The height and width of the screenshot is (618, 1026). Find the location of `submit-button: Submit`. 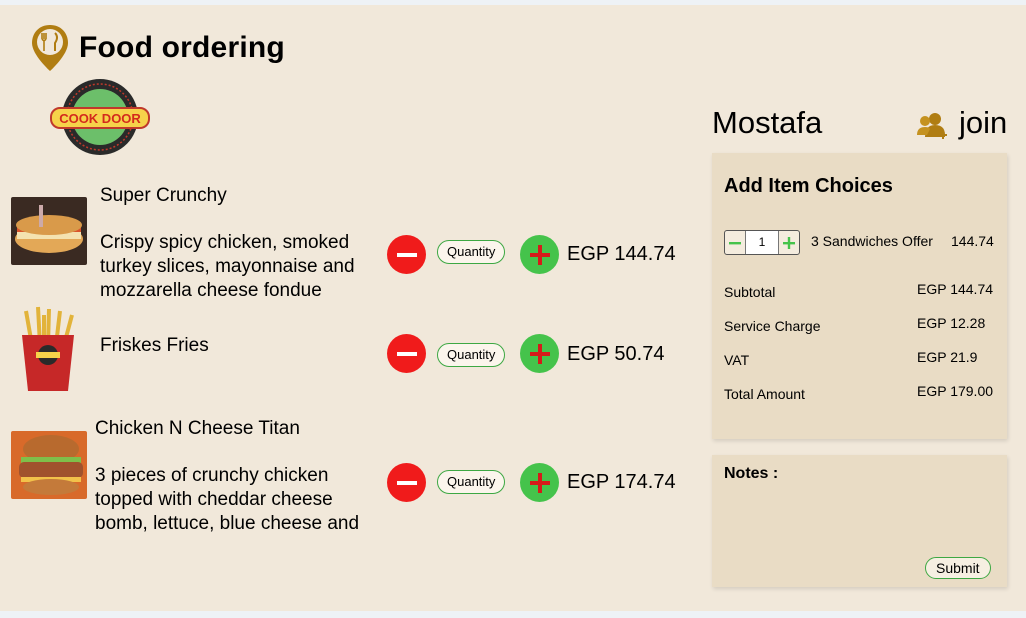

submit-button: Submit is located at coordinates (958, 568).